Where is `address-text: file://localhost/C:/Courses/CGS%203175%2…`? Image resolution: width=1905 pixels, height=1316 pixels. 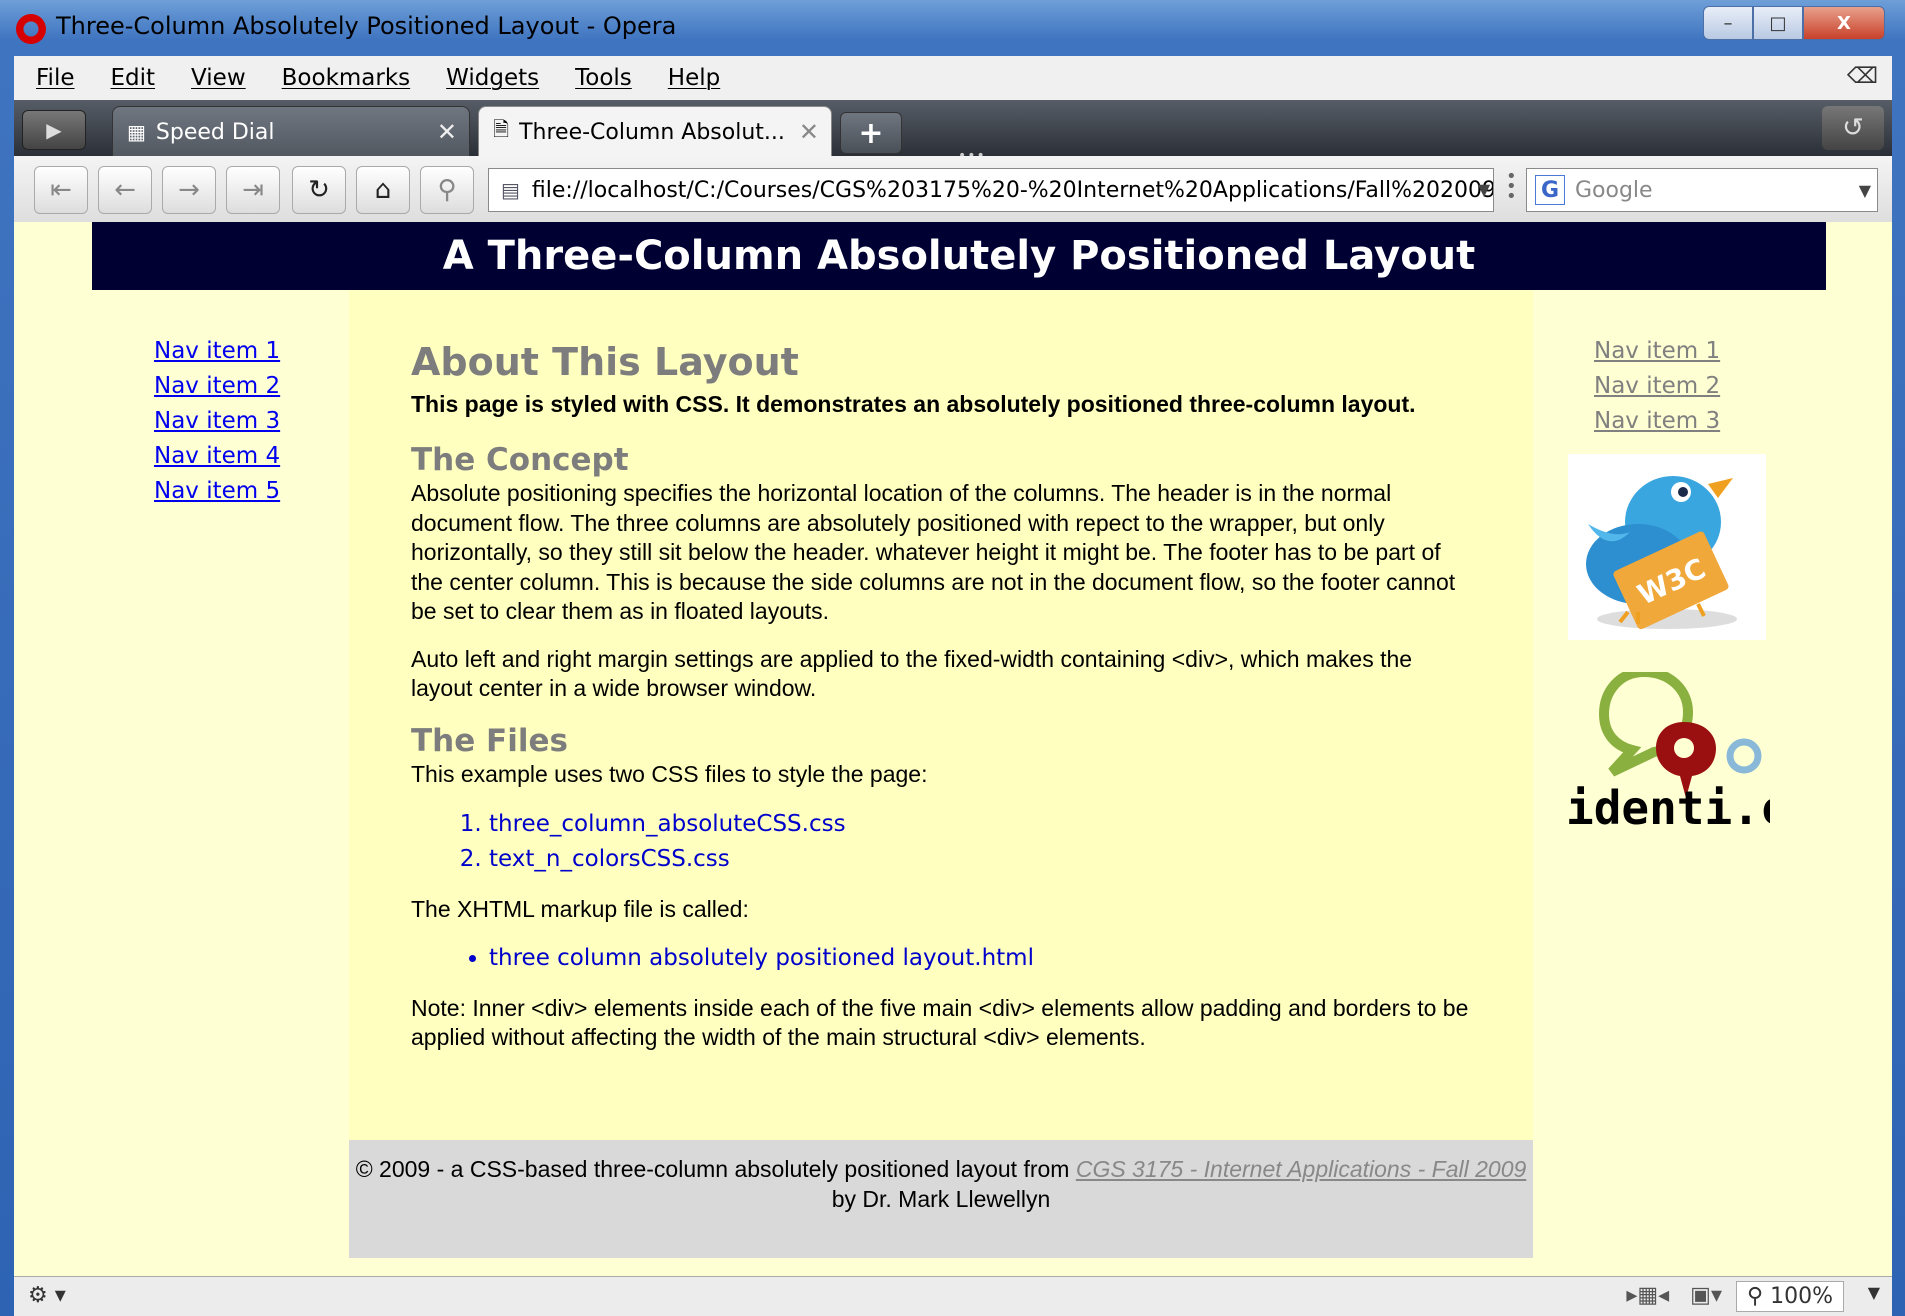 address-text: file://localhost/C:/Courses/CGS%203175%2… is located at coordinates (1012, 190).